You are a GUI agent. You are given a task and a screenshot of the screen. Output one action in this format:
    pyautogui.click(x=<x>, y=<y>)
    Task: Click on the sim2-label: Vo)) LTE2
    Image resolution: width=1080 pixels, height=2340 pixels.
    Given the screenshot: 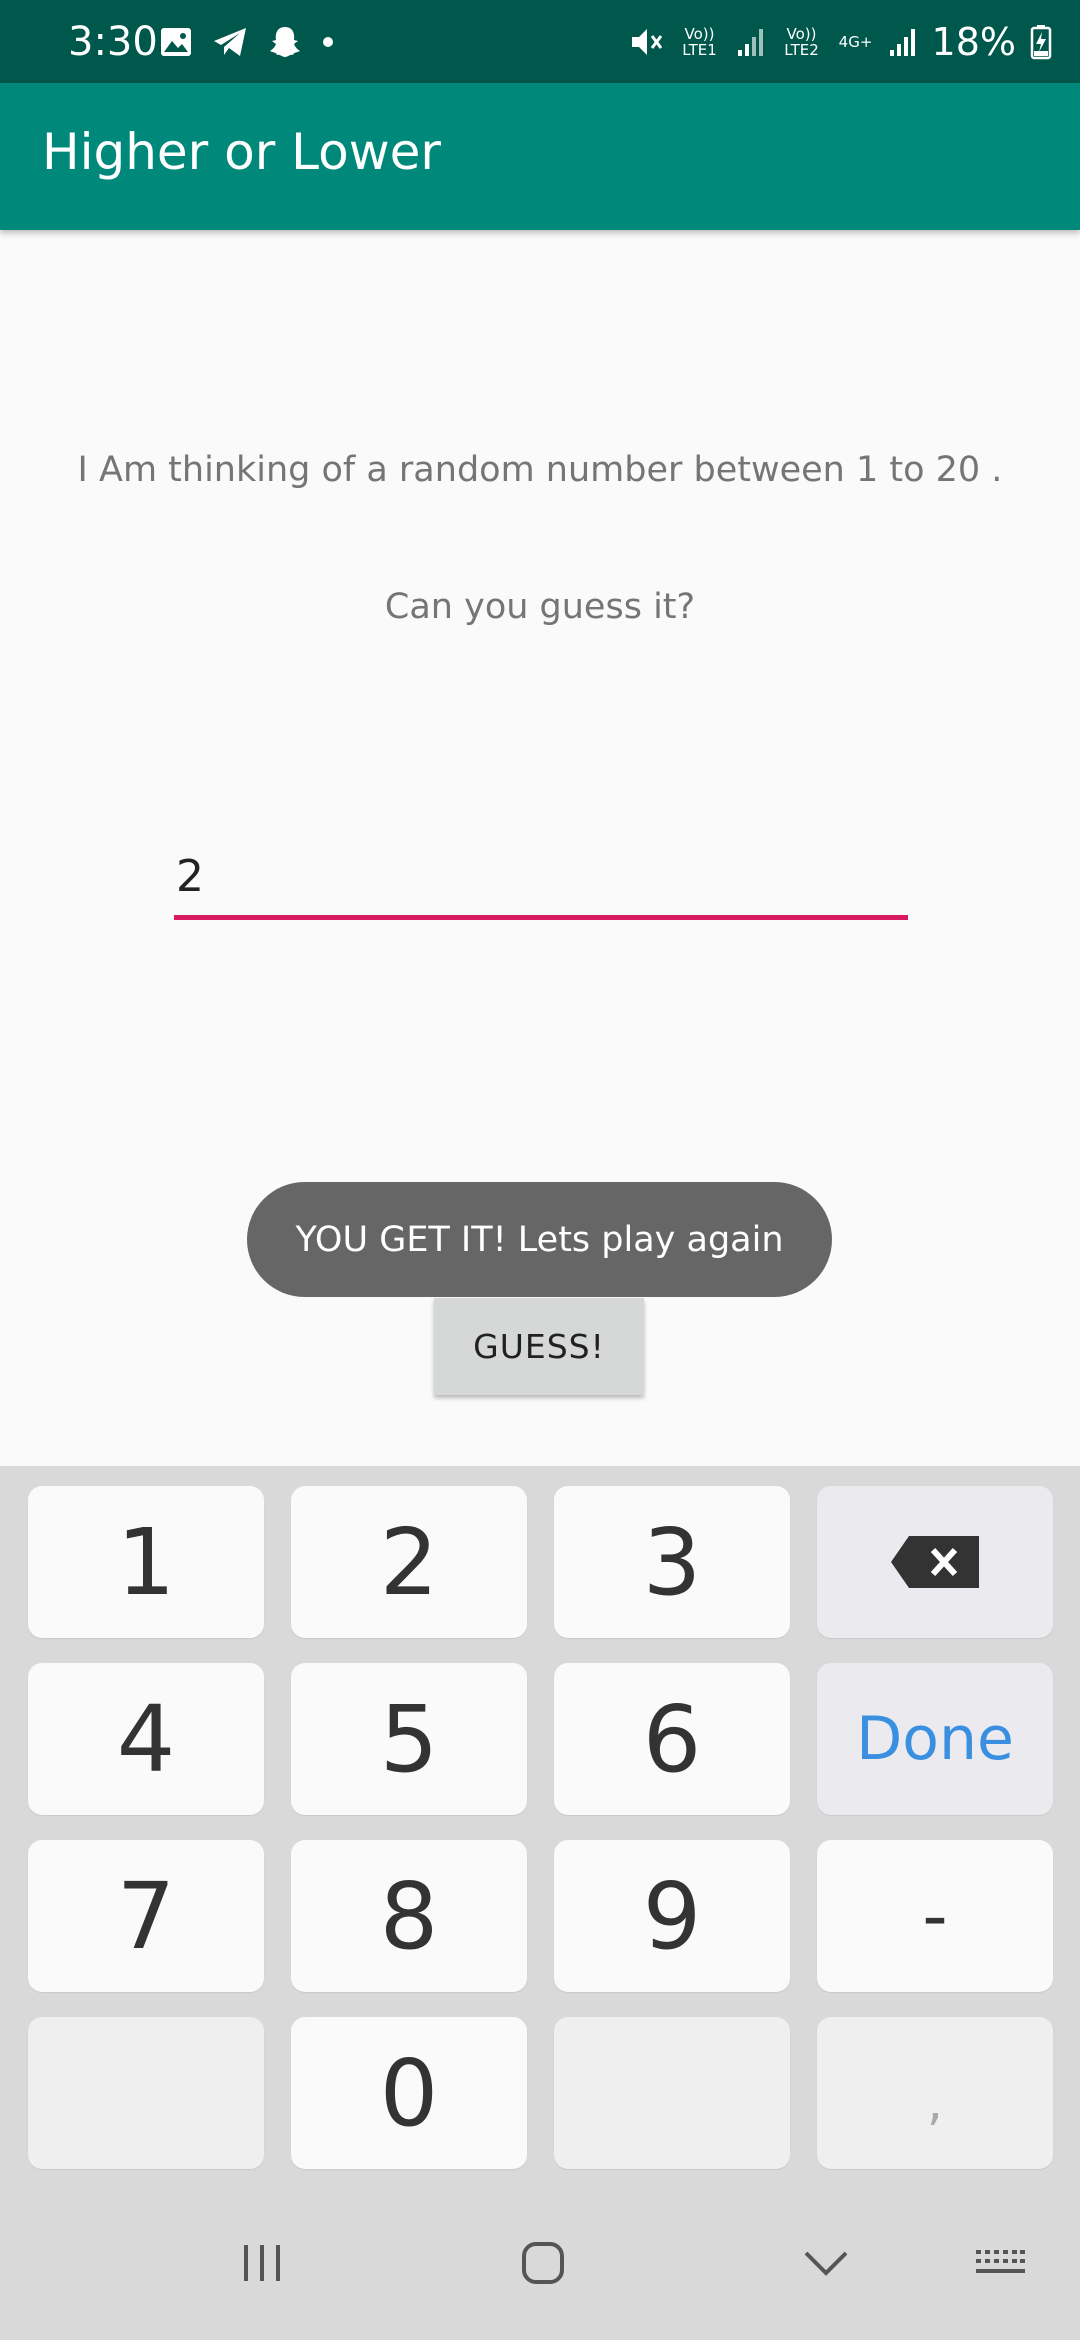 What is the action you would take?
    pyautogui.click(x=801, y=42)
    